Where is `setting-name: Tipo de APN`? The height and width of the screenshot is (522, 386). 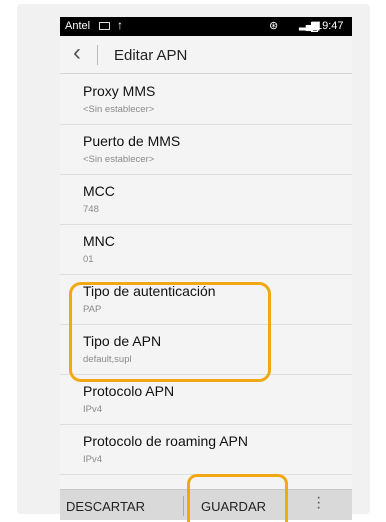
setting-name: Tipo de APN is located at coordinates (122, 341).